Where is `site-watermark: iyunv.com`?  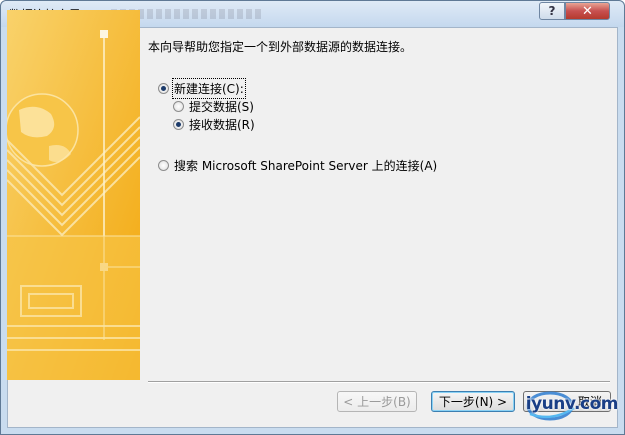 site-watermark: iyunv.com is located at coordinates (570, 404).